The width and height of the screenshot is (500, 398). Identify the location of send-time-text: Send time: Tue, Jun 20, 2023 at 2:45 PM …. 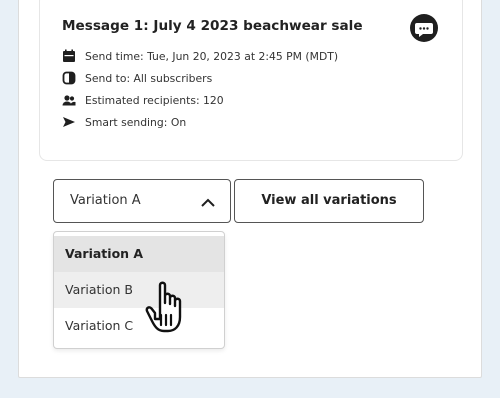
(212, 56).